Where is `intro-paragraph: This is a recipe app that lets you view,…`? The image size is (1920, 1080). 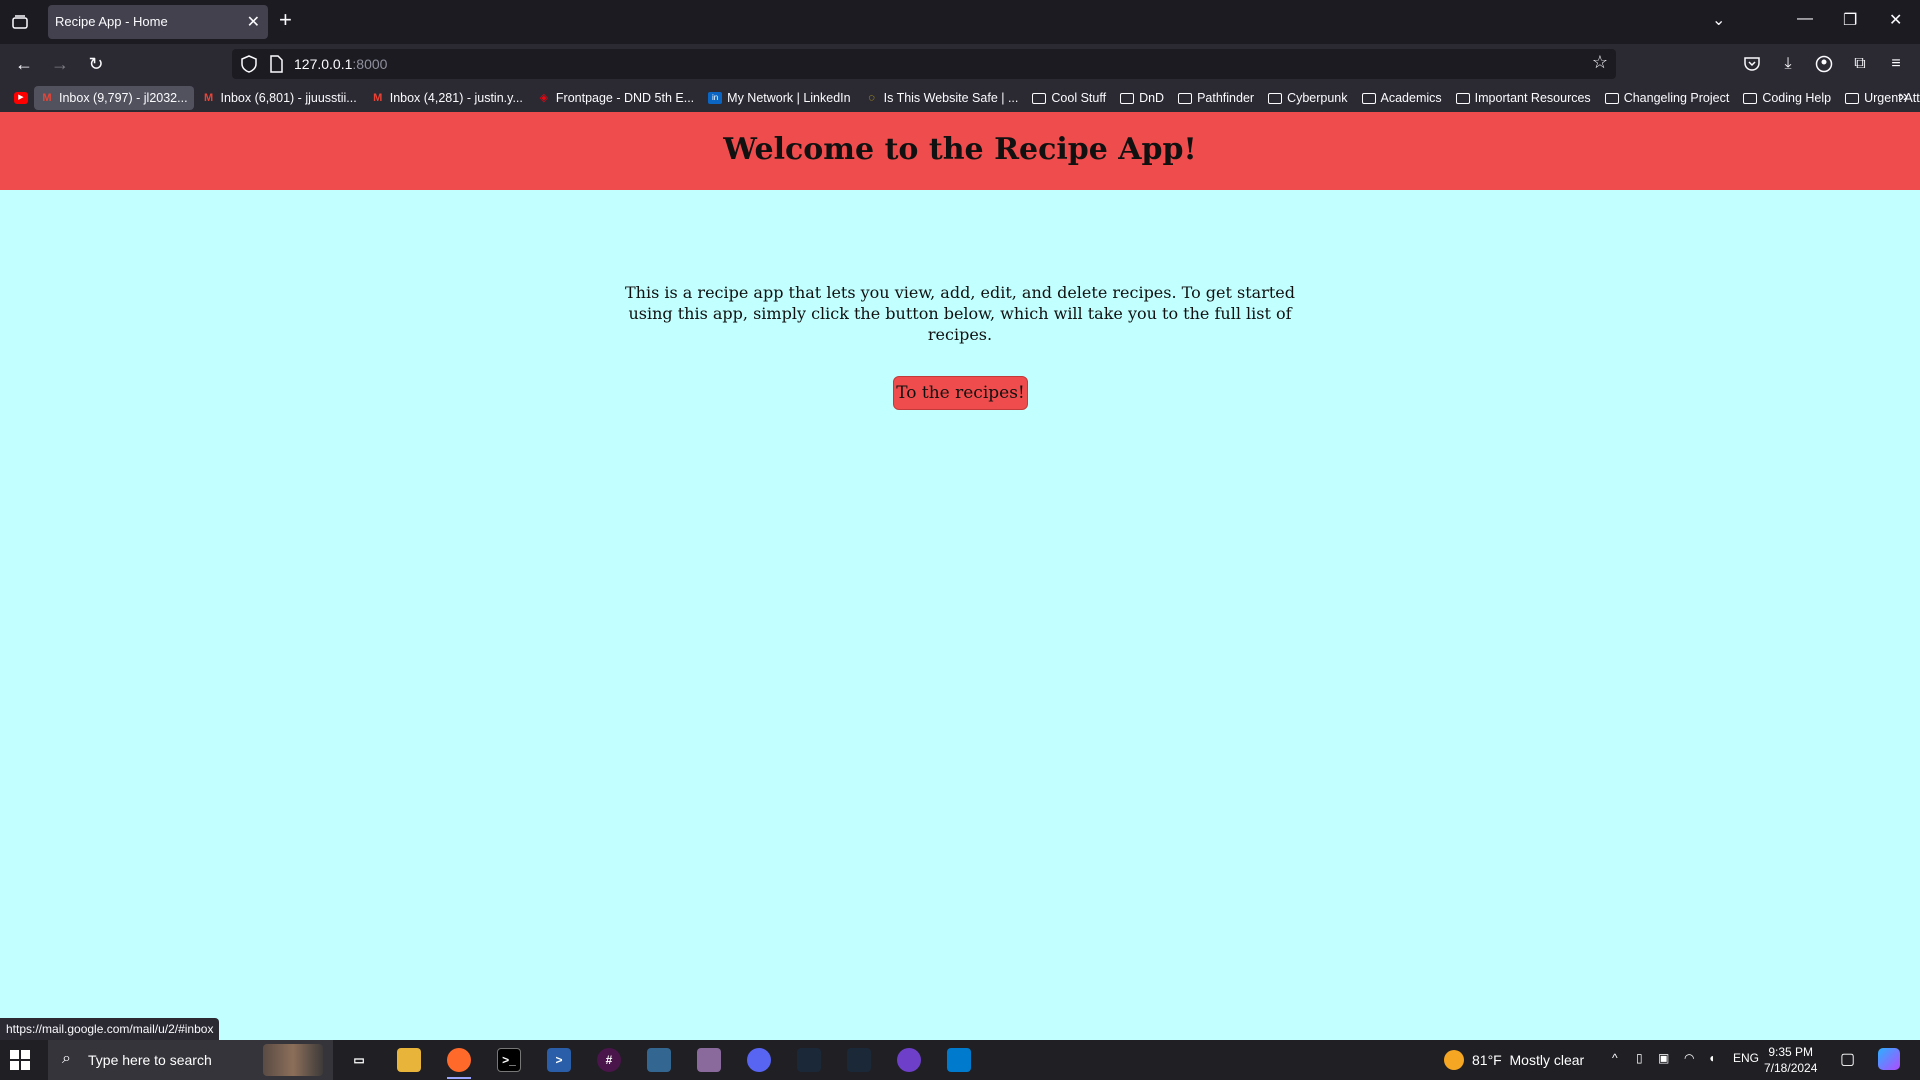
intro-paragraph: This is a recipe app that lets you view,… is located at coordinates (960, 313).